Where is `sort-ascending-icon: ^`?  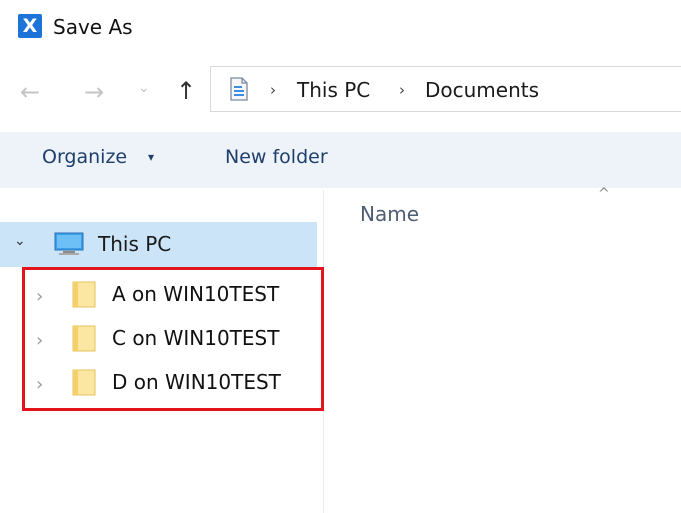 sort-ascending-icon: ^ is located at coordinates (604, 194).